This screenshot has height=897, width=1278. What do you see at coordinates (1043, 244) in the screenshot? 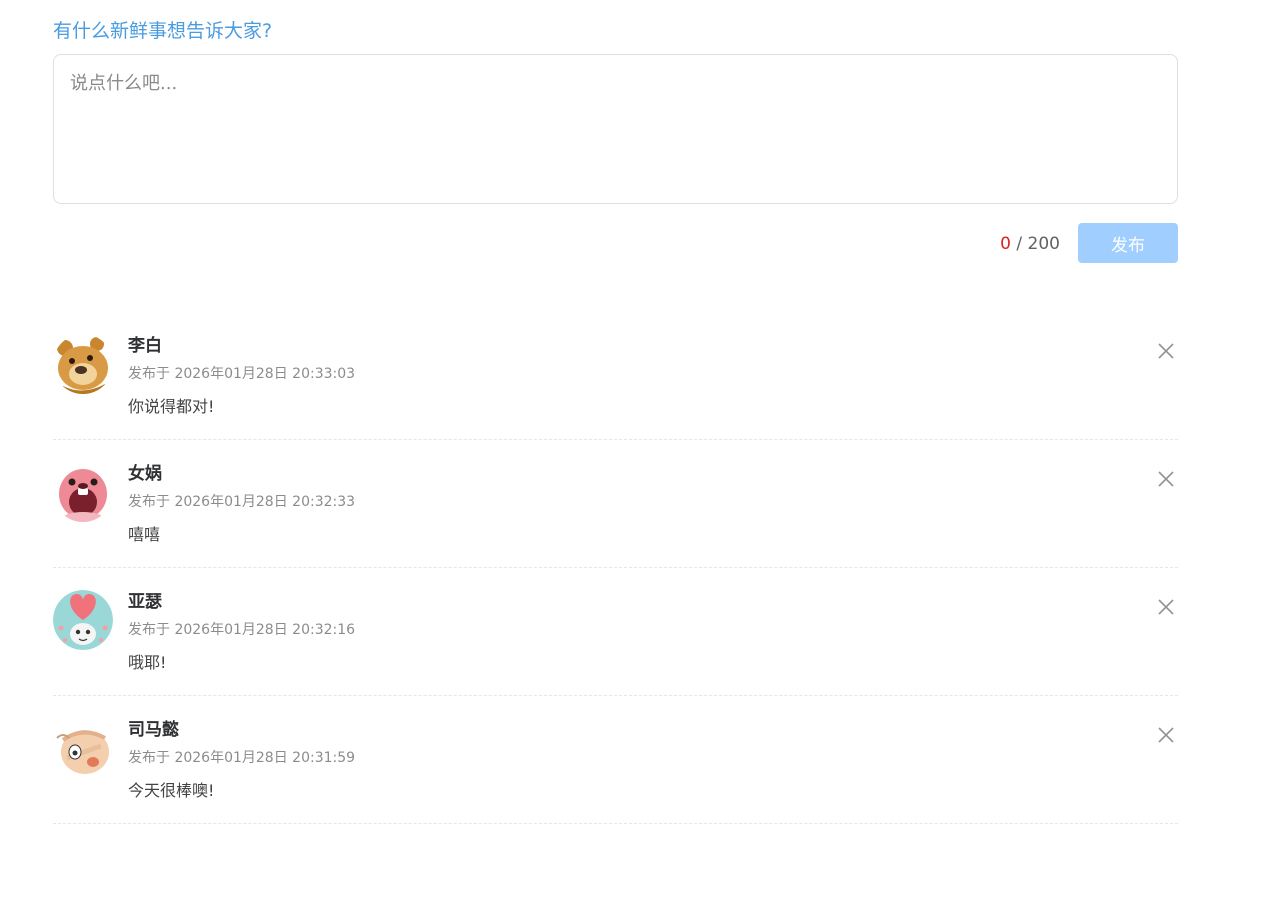
I see `char-count-max: 200` at bounding box center [1043, 244].